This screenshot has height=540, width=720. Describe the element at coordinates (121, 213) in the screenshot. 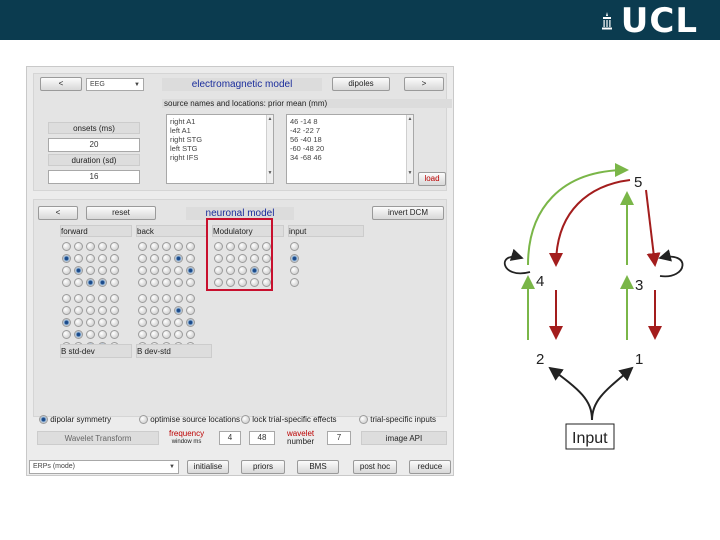

I see `reset-button: reset` at that location.